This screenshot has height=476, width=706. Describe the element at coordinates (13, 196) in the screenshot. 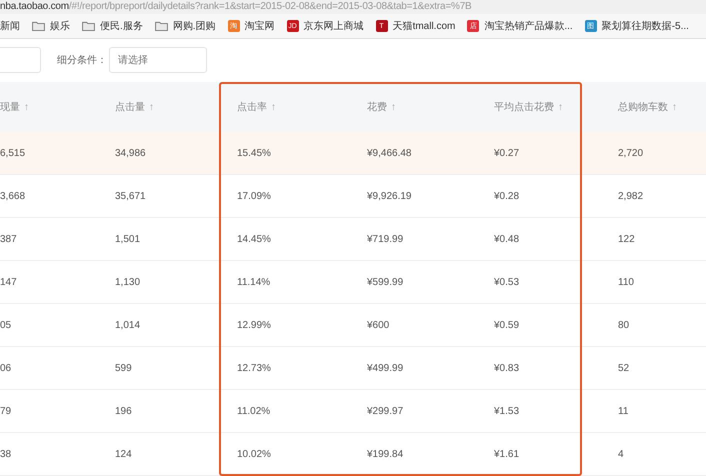

I see `table-cell: 3,668` at that location.